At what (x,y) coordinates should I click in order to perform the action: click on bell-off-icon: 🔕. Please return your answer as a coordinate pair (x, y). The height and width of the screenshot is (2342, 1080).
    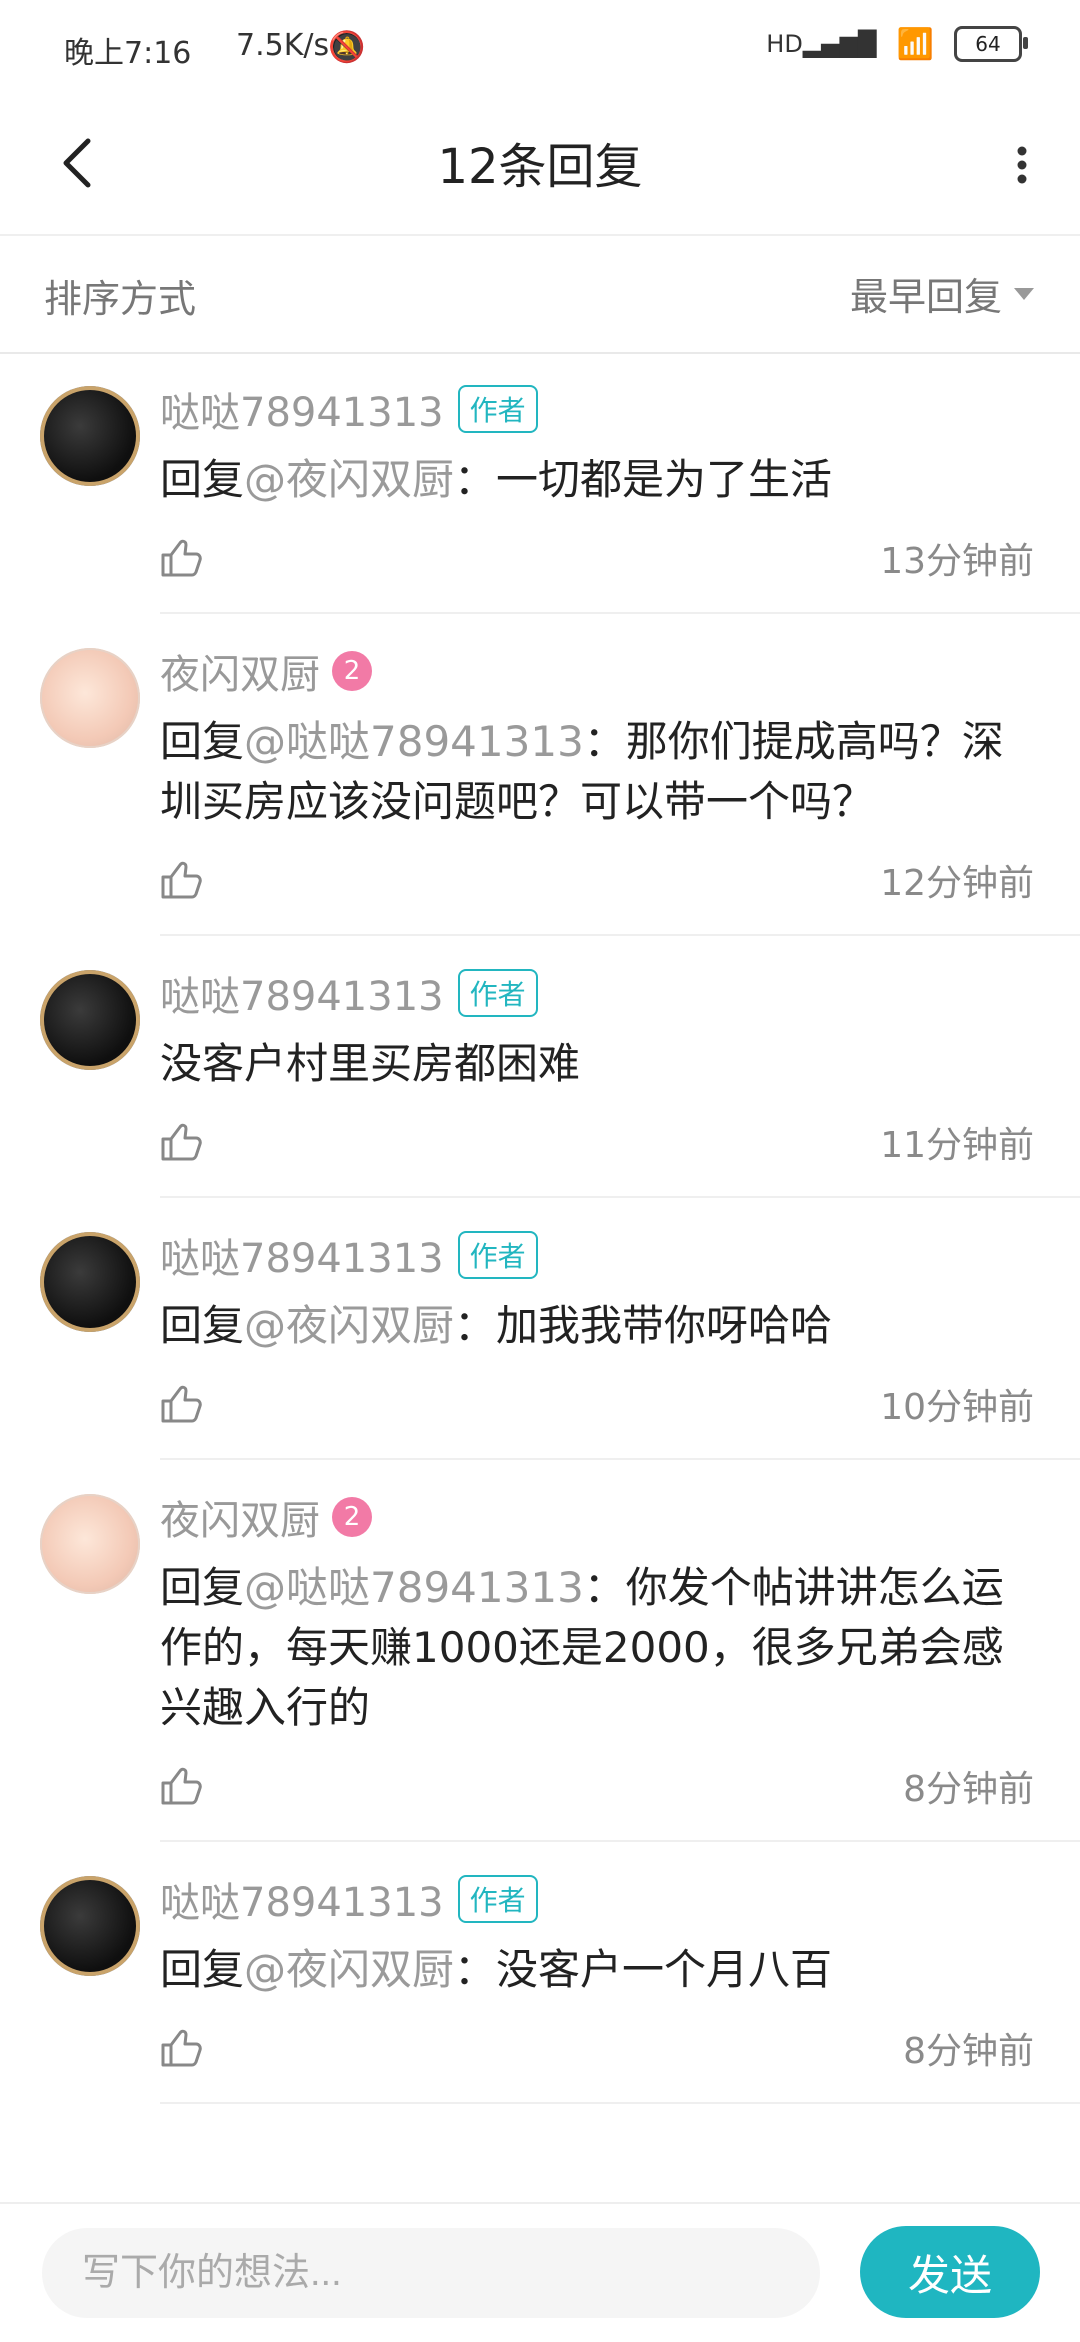
    Looking at the image, I should click on (347, 47).